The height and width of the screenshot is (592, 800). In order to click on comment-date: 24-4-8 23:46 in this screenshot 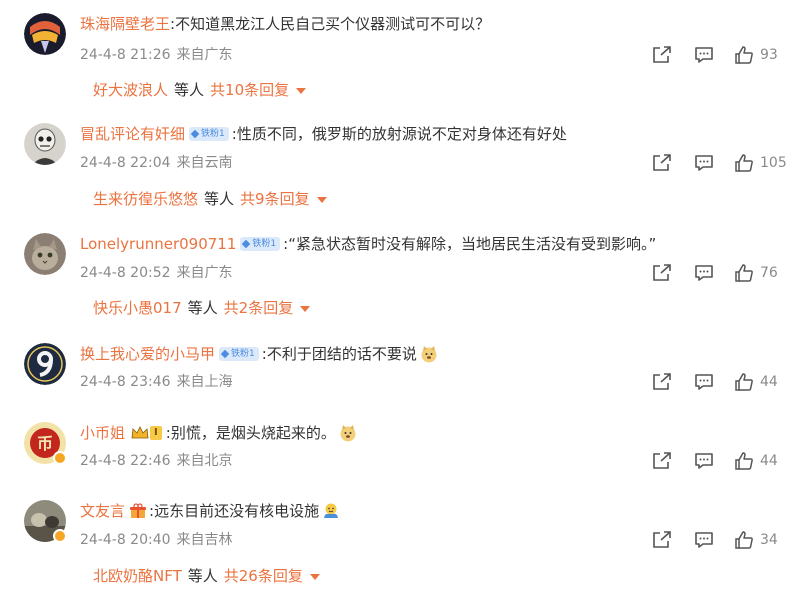, I will do `click(125, 382)`.